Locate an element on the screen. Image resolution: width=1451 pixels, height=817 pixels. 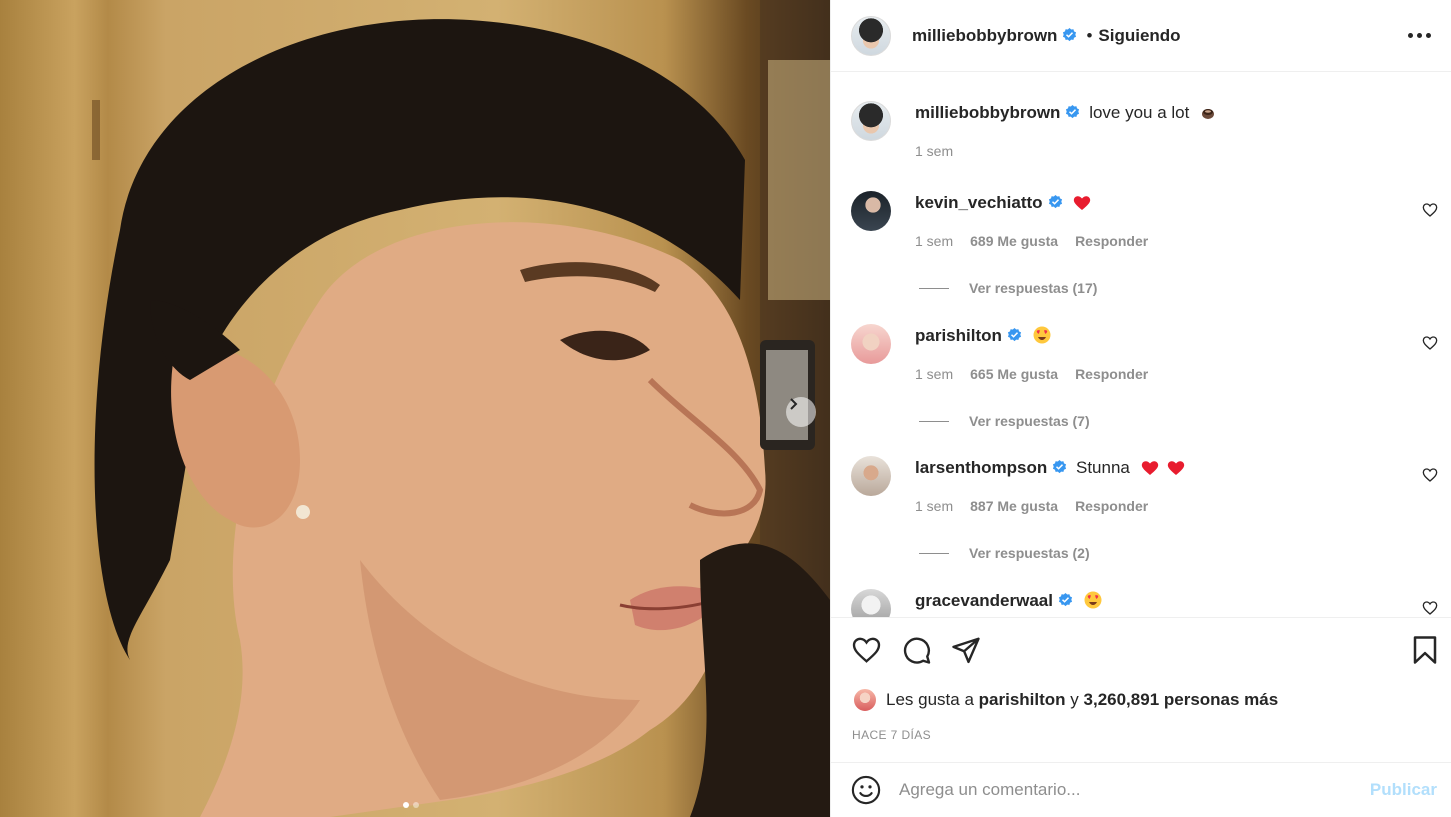
view-replies-label: Ver respuestas (17) is located at coordinates (1033, 288).